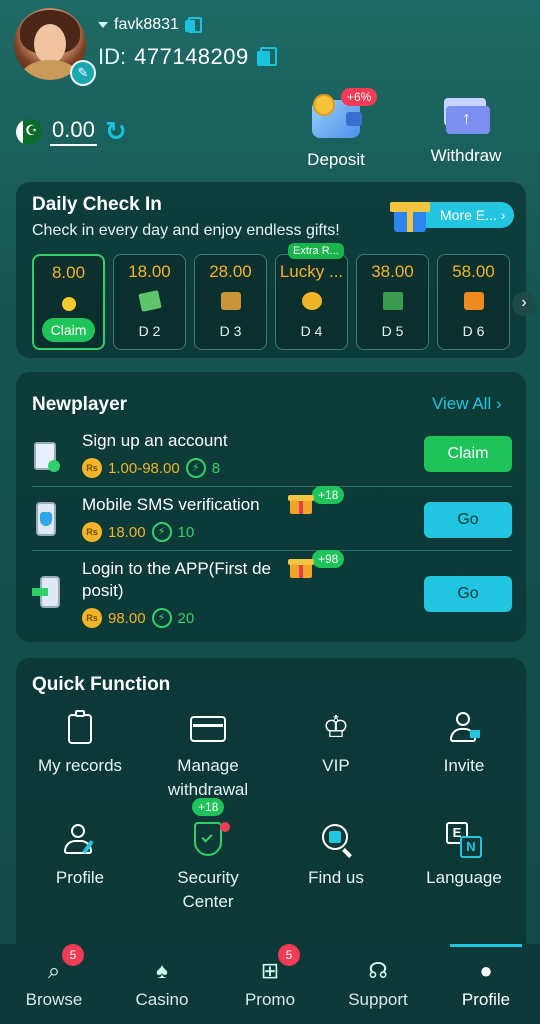 The width and height of the screenshot is (540, 1024). I want to click on deposit-bonus-badge: +6%, so click(359, 97).